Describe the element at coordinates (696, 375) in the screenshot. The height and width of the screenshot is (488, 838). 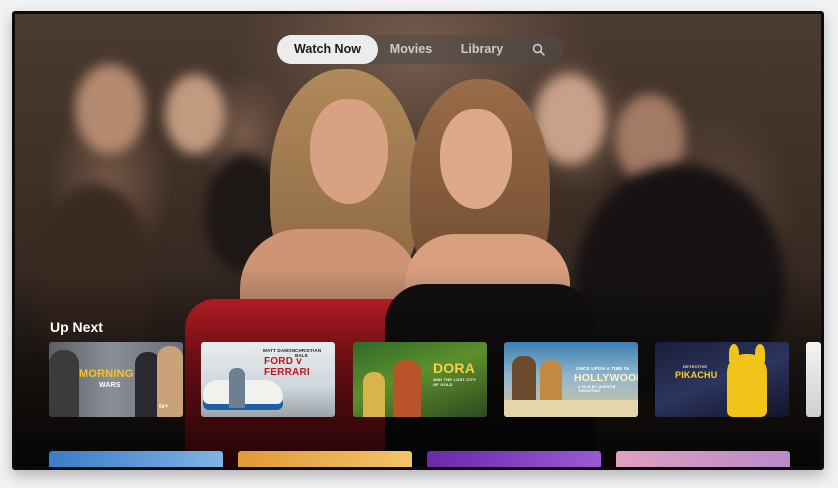
I see `tile-title: PIKACHU` at that location.